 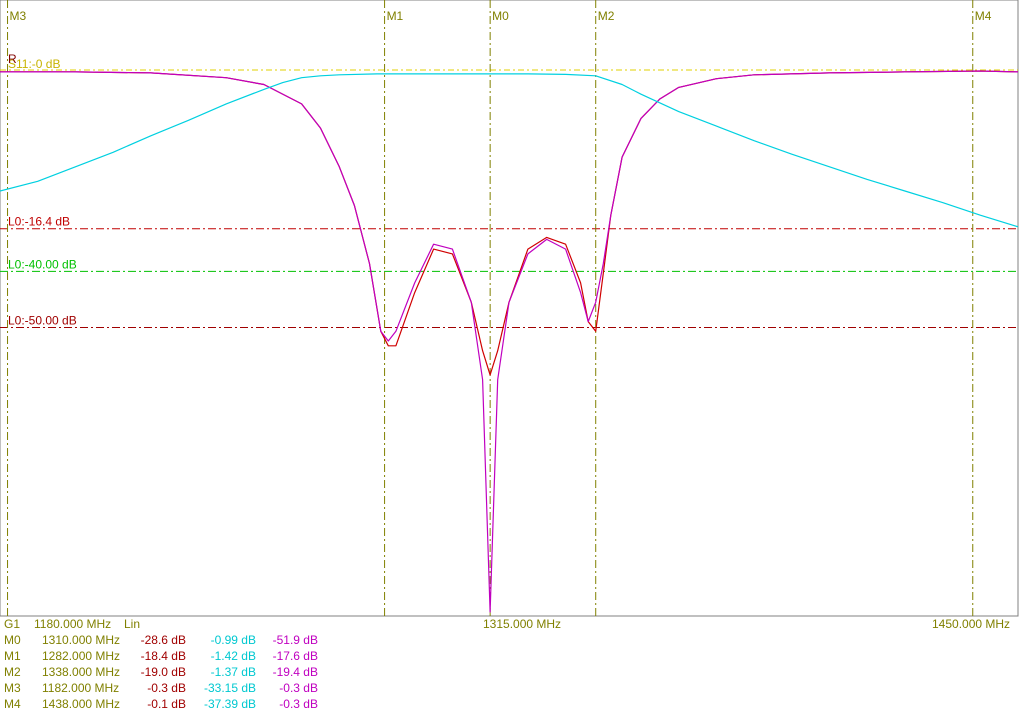 What do you see at coordinates (971, 624) in the screenshot?
I see `x-stop-label: 1450.000 MHz` at bounding box center [971, 624].